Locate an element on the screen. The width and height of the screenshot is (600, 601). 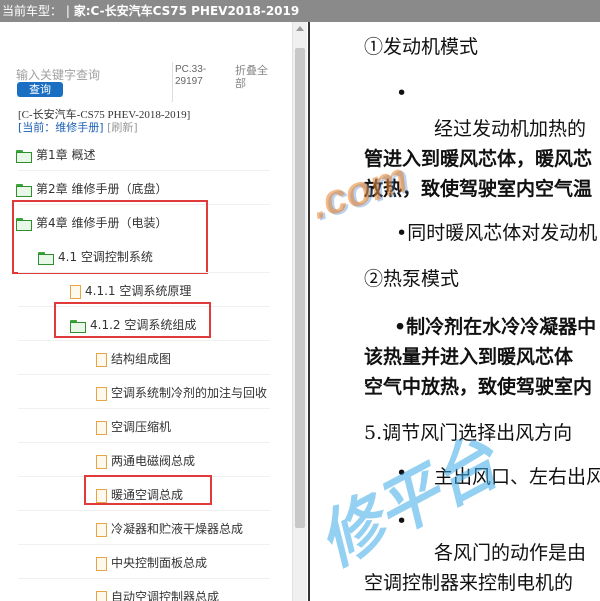
tree-node-condenser: 冷凝器和贮液干燥器总成 is located at coordinates (169, 529).